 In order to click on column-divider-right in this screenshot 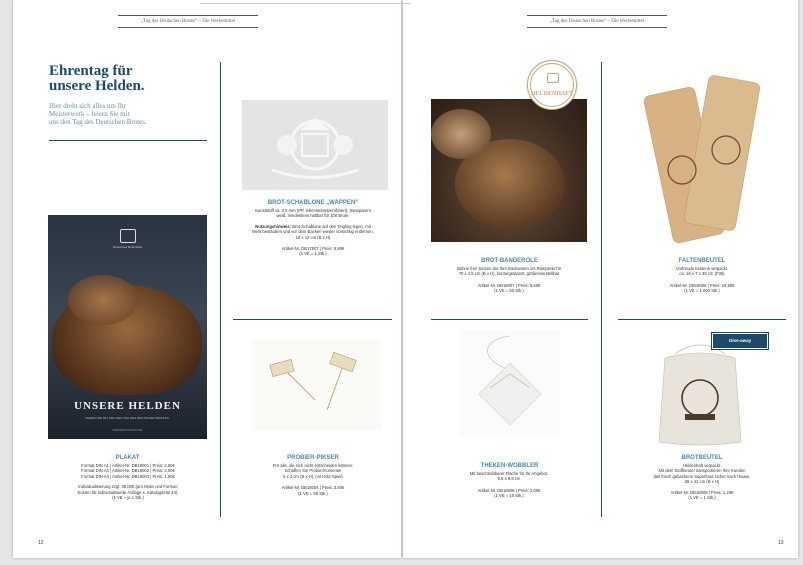, I will do `click(601, 289)`.